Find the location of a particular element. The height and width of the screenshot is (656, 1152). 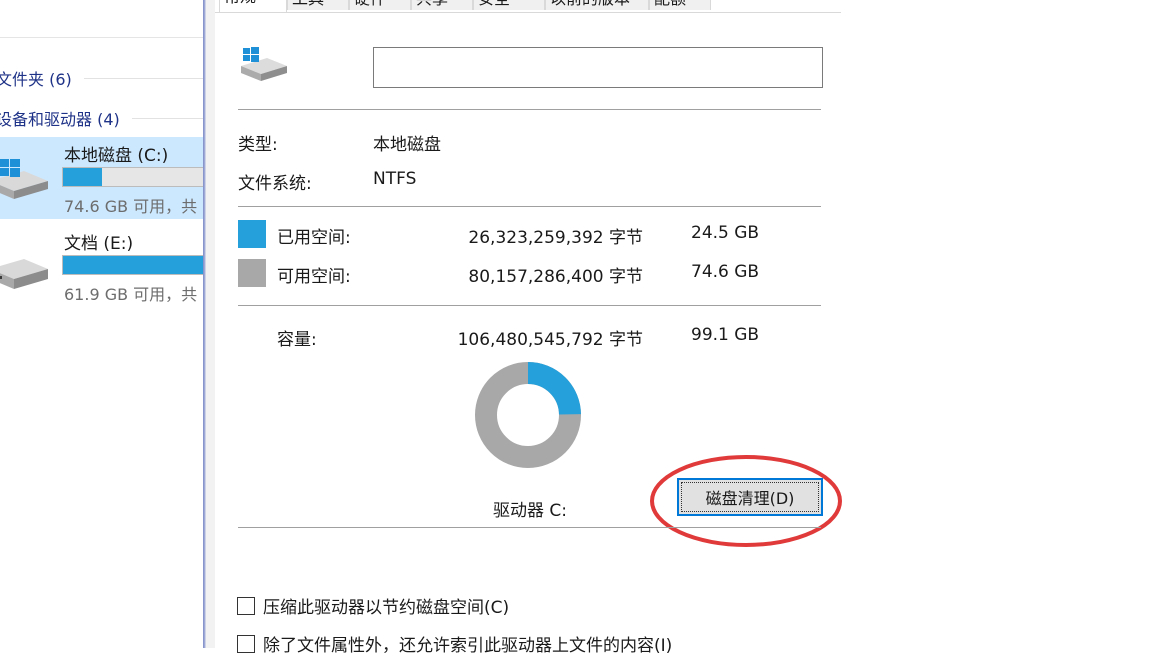

free-space-size: 74.6 GB is located at coordinates (725, 272).